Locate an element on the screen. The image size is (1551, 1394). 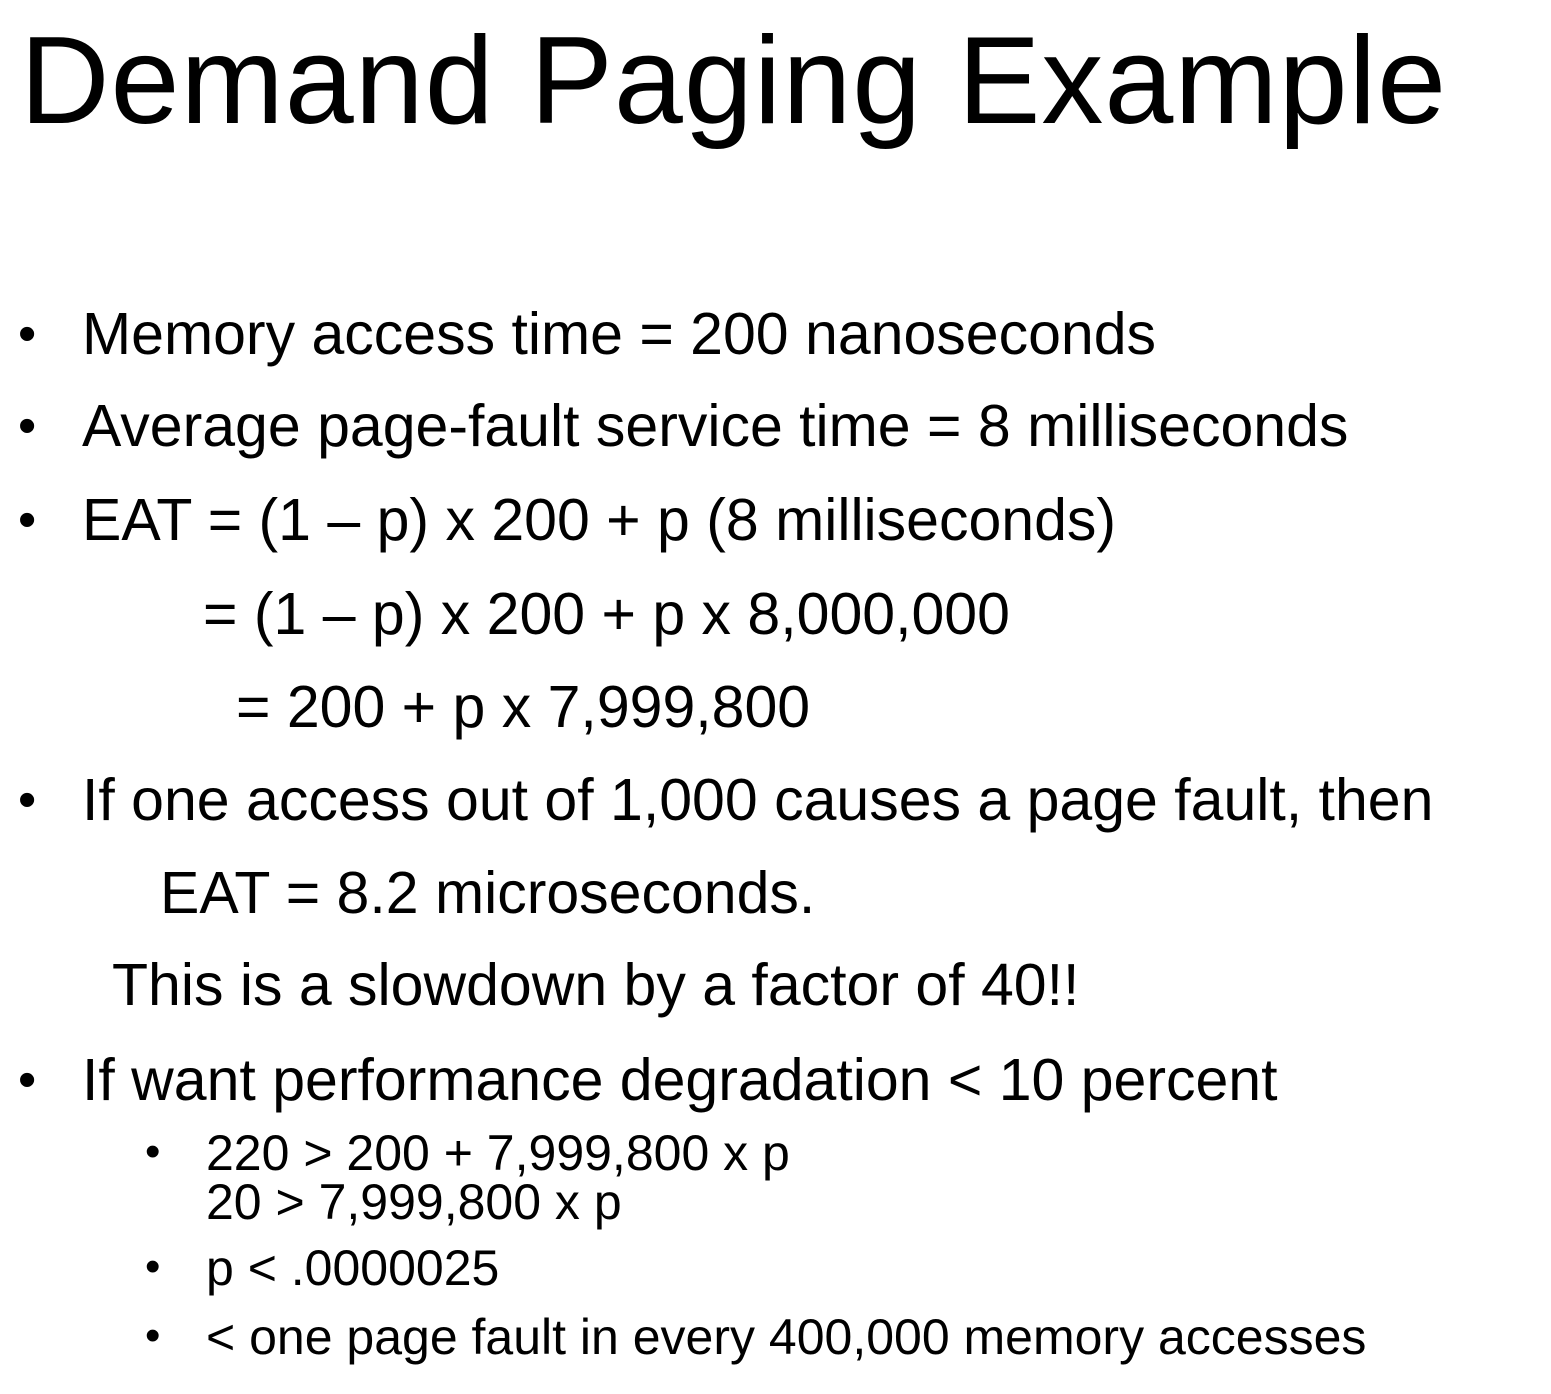
line-slowdown: This is a slowdown by a factor of 40!! is located at coordinates (596, 985).